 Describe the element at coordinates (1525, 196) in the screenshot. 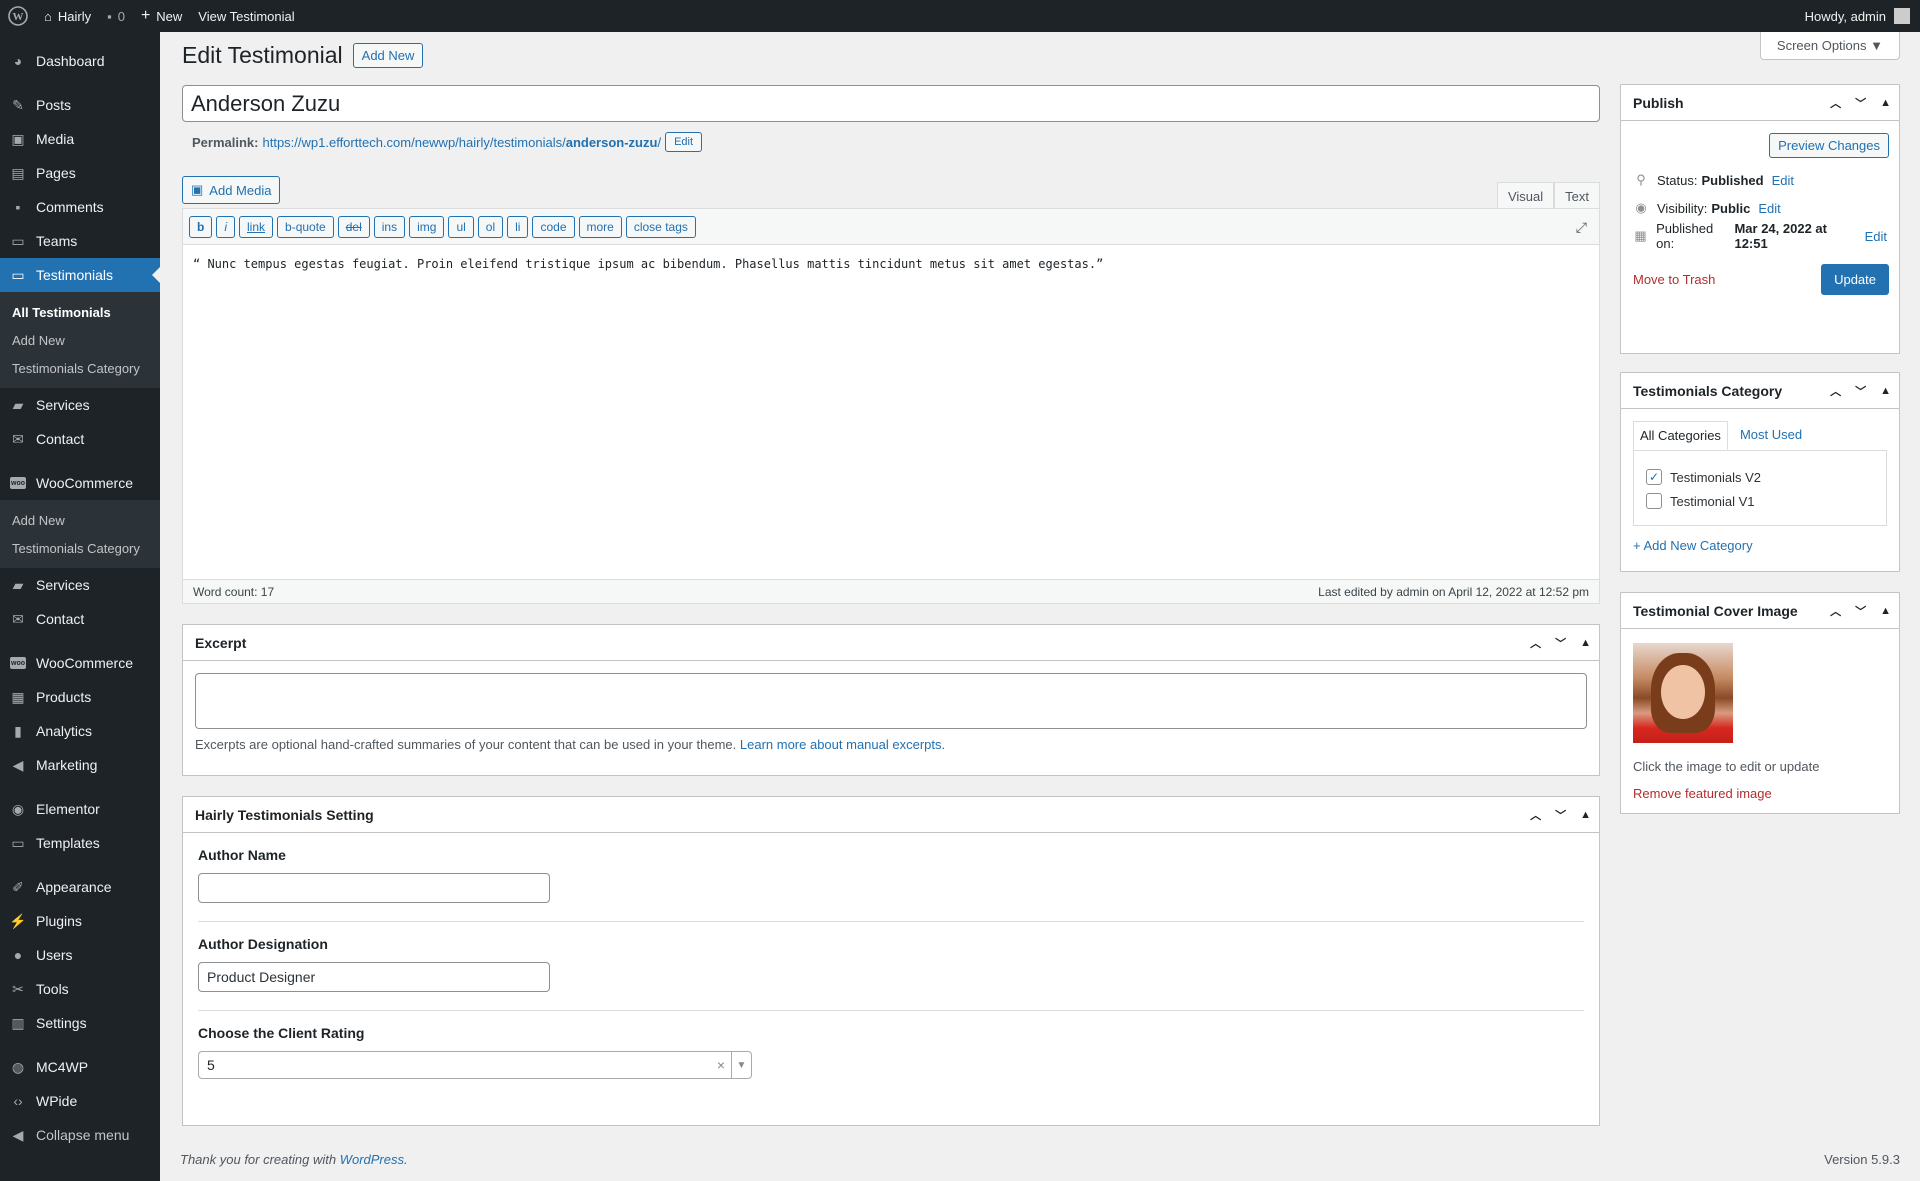

I see `tab-visual: Visual` at that location.